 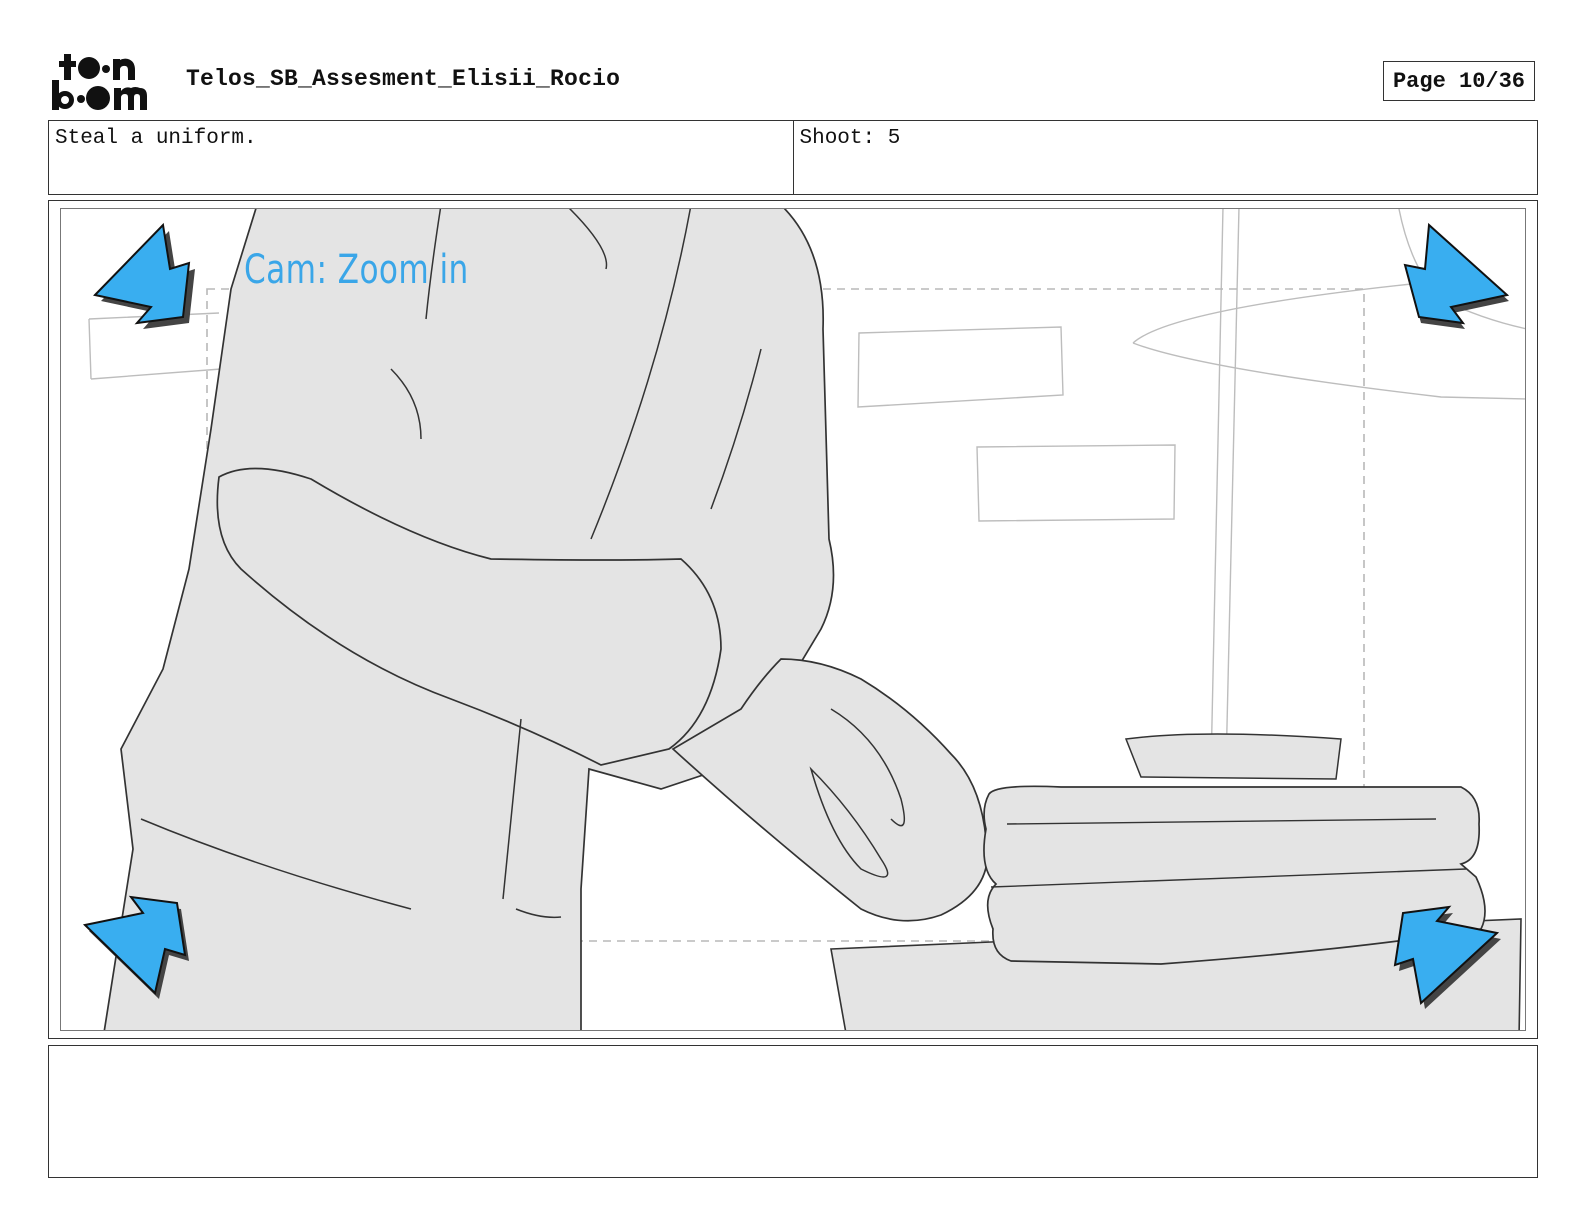 What do you see at coordinates (1459, 81) in the screenshot?
I see `page-indicator: Page 10/36` at bounding box center [1459, 81].